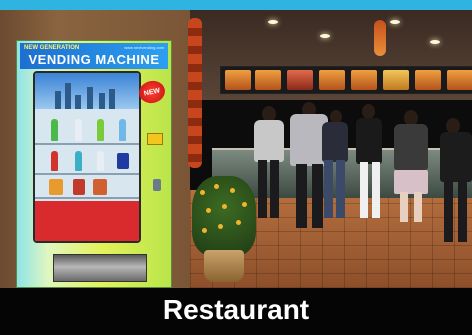  What do you see at coordinates (236, 5) in the screenshot?
I see `top-accent-bar` at bounding box center [236, 5].